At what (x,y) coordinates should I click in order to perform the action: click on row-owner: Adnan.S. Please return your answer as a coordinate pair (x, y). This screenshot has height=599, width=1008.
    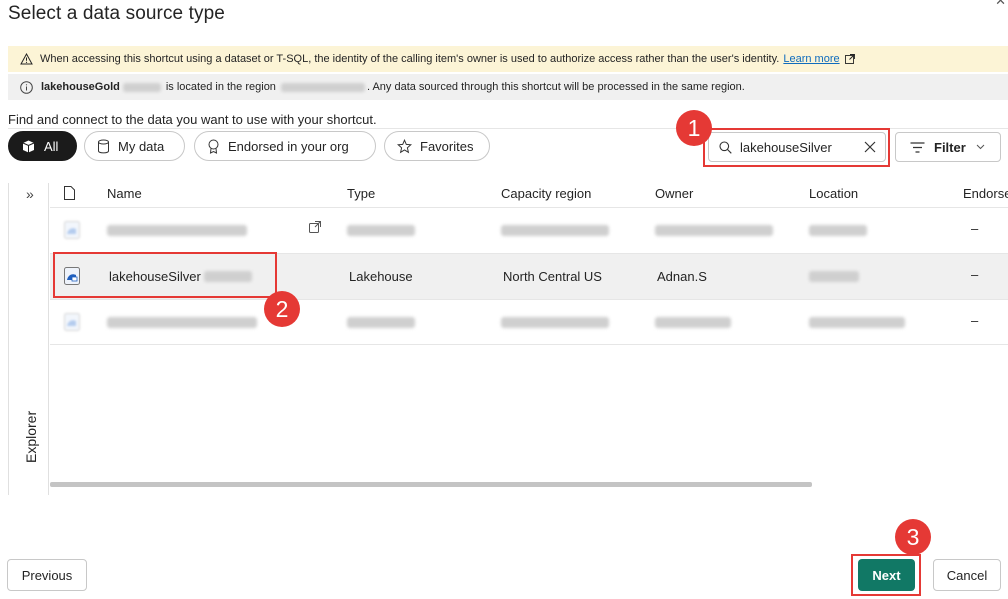
    Looking at the image, I should click on (682, 276).